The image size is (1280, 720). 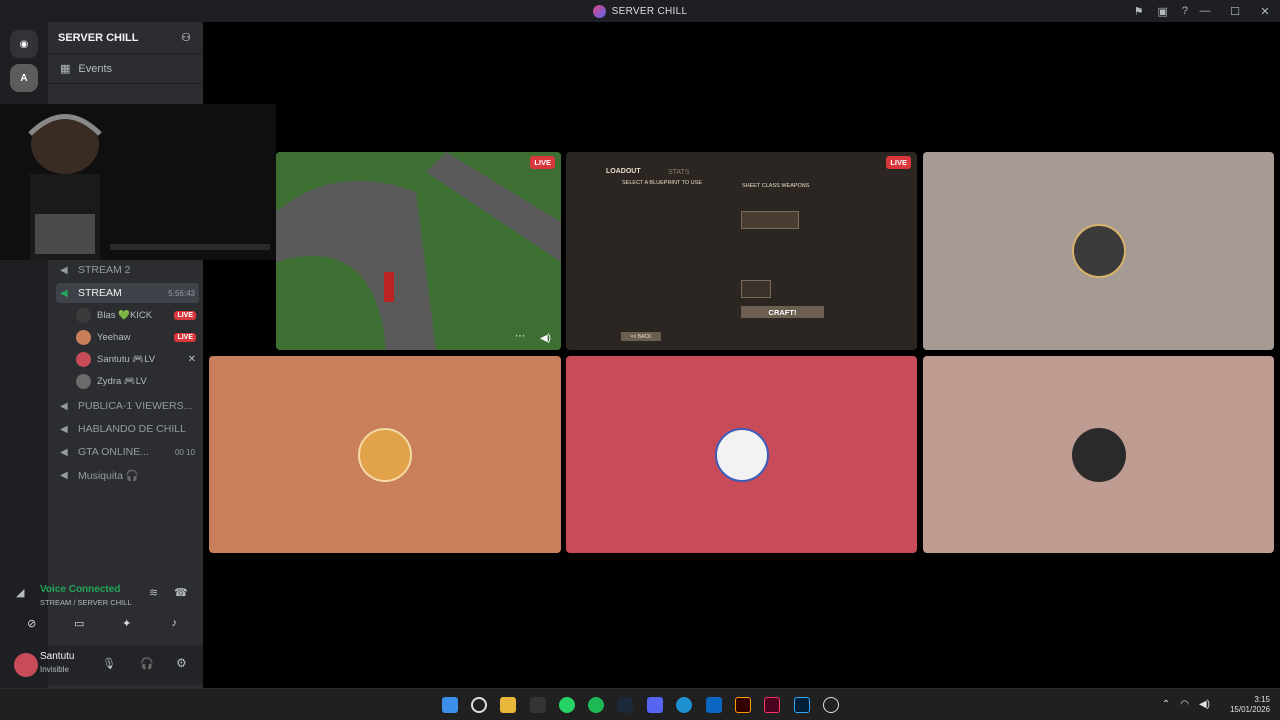 What do you see at coordinates (65, 69) in the screenshot?
I see `calendar-icon: ▦` at bounding box center [65, 69].